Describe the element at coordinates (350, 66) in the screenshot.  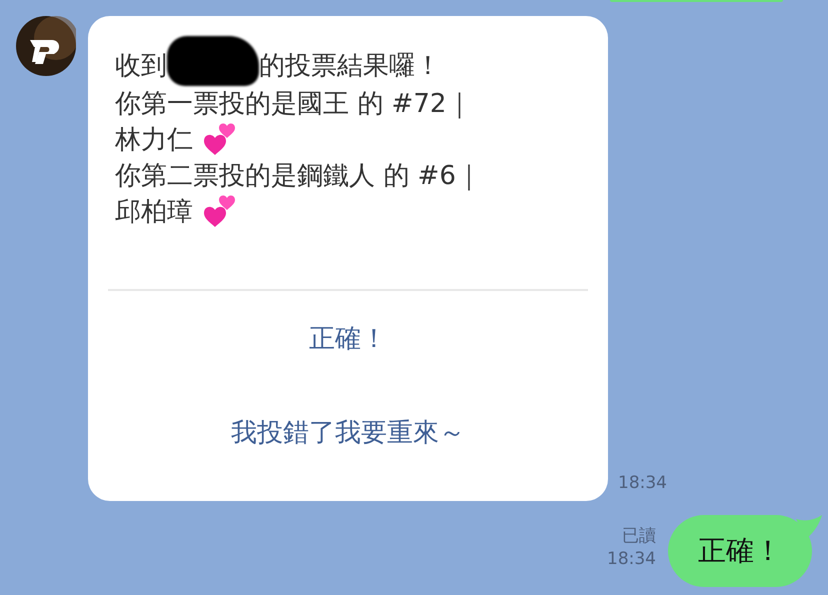
I see `message-text: 的投票結果囉！` at that location.